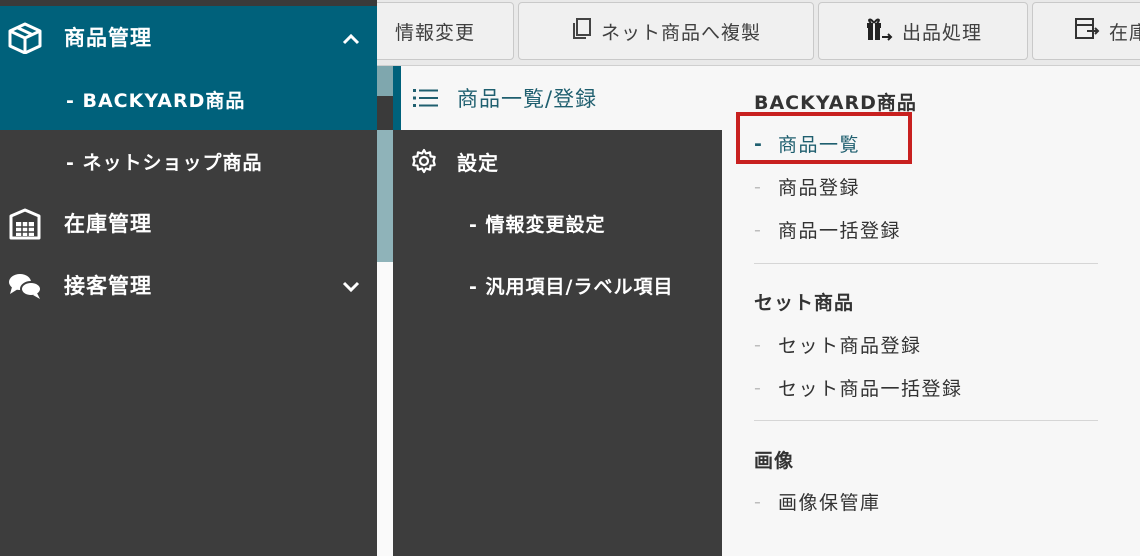  I want to click on sidebar-item-label: - ネットショップ商品, so click(164, 162).